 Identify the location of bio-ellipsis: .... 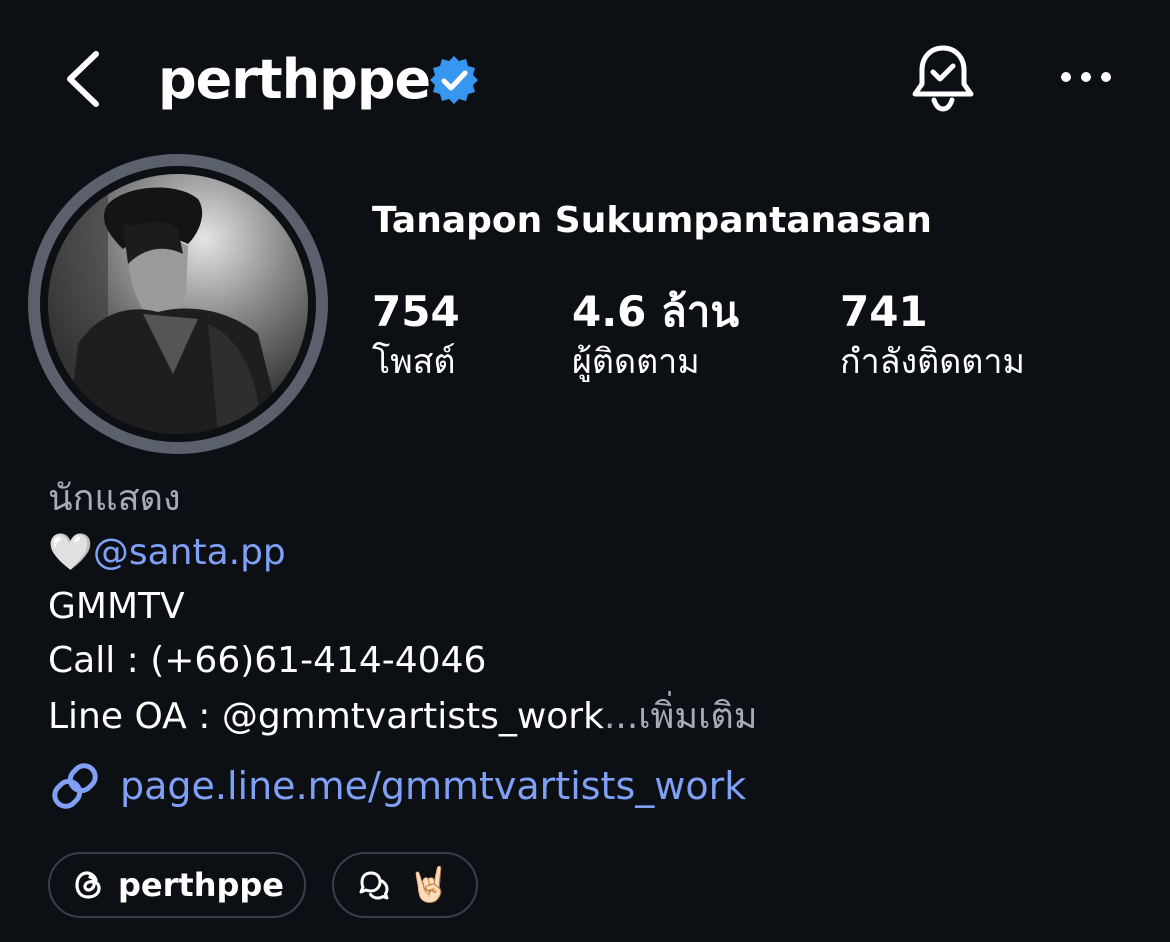
(621, 716).